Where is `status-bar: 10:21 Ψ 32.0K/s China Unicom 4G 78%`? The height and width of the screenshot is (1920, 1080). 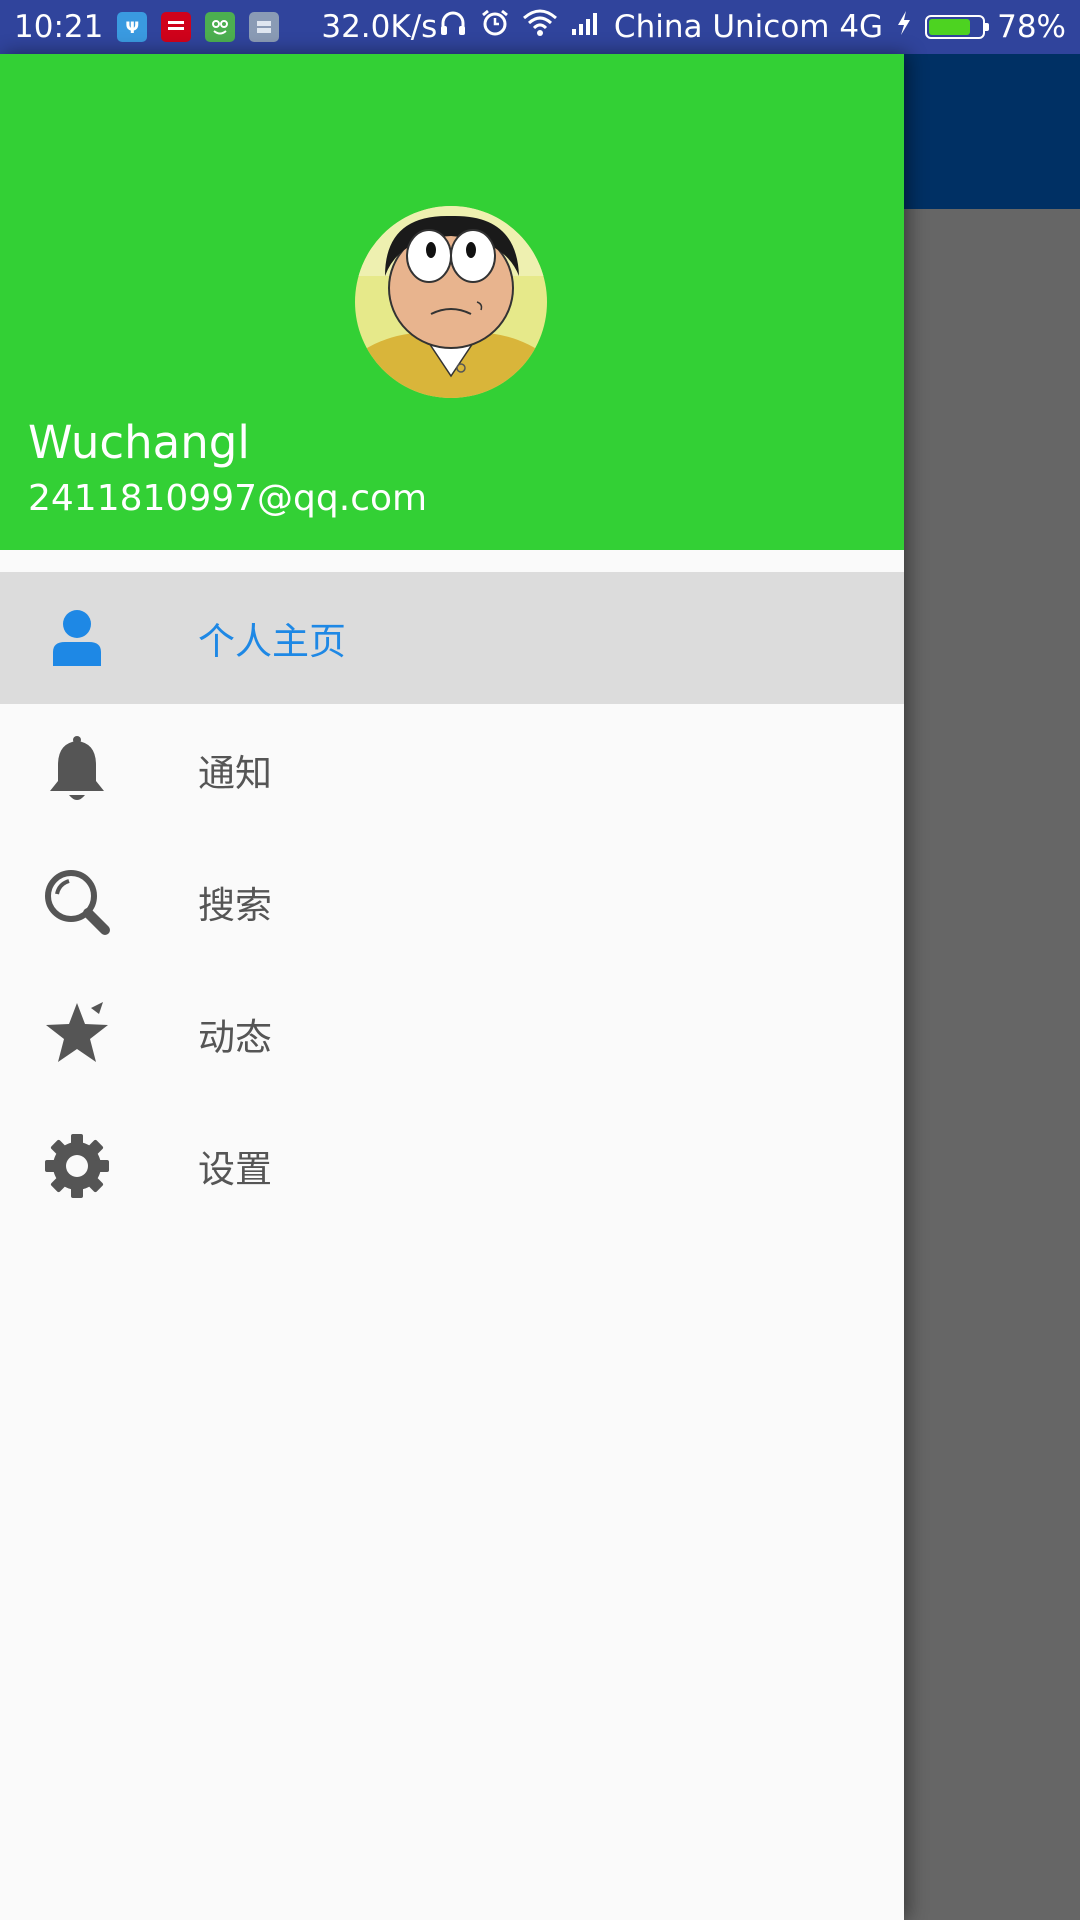 status-bar: 10:21 Ψ 32.0K/s China Unicom 4G 78% is located at coordinates (540, 27).